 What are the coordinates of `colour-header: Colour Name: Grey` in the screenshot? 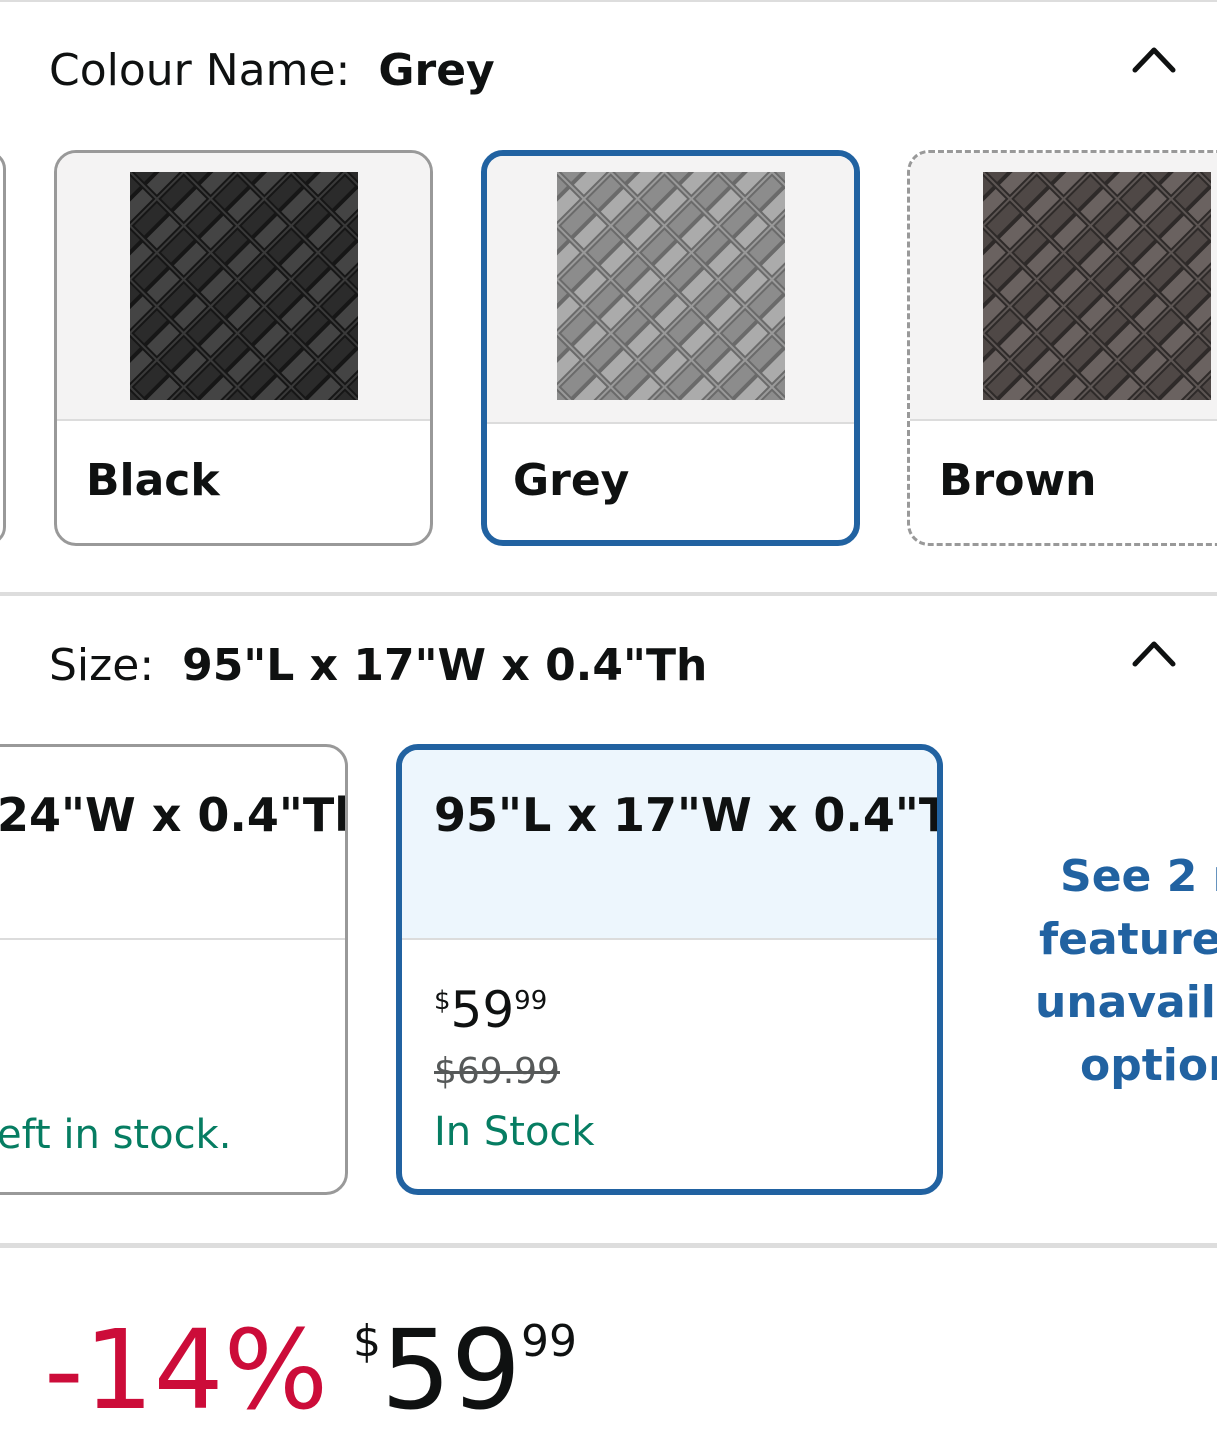 It's located at (272, 71).